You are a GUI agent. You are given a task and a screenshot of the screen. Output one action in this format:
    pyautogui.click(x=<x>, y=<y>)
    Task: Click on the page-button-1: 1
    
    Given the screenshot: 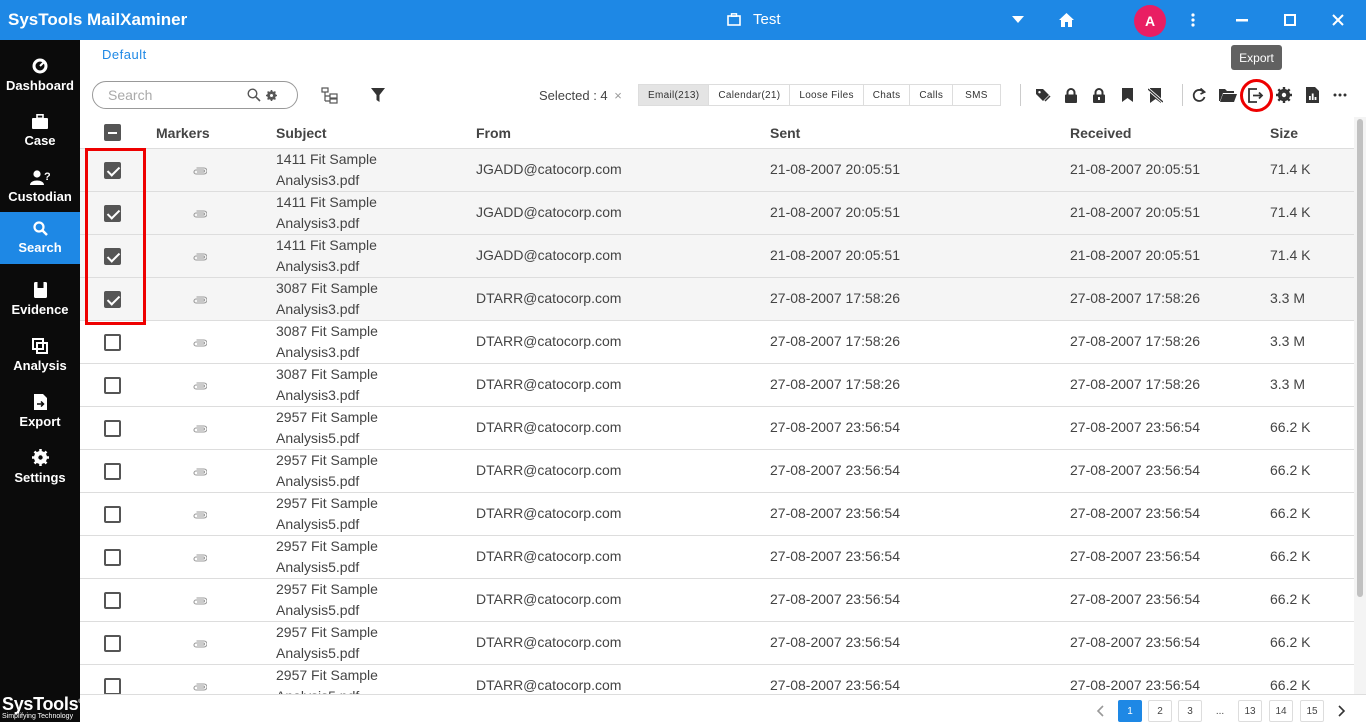 What is the action you would take?
    pyautogui.click(x=1130, y=711)
    